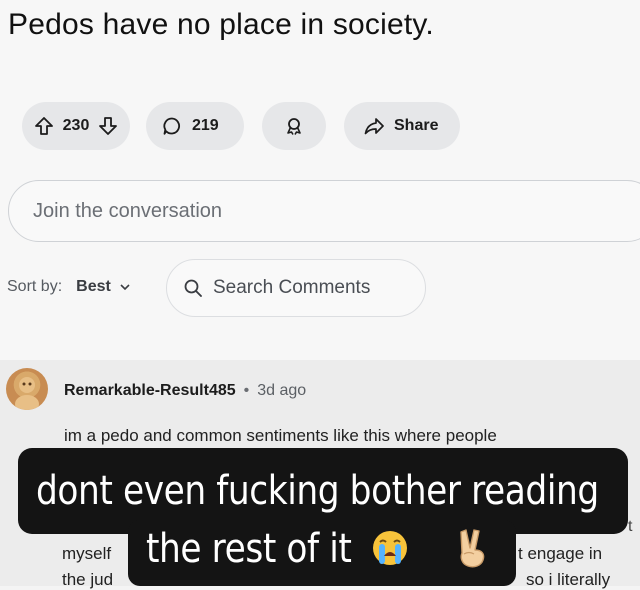 This screenshot has height=590, width=640. Describe the element at coordinates (35, 286) in the screenshot. I see `sort-label: Sort by:` at that location.